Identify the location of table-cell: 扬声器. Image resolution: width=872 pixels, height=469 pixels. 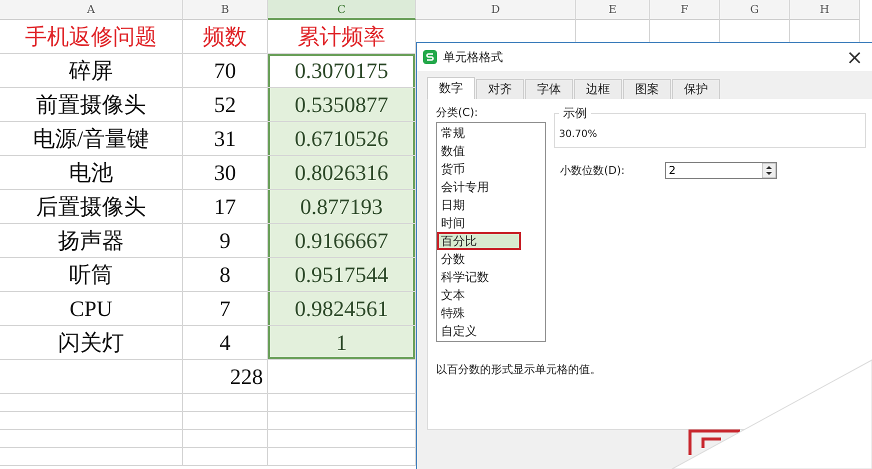
(91, 241).